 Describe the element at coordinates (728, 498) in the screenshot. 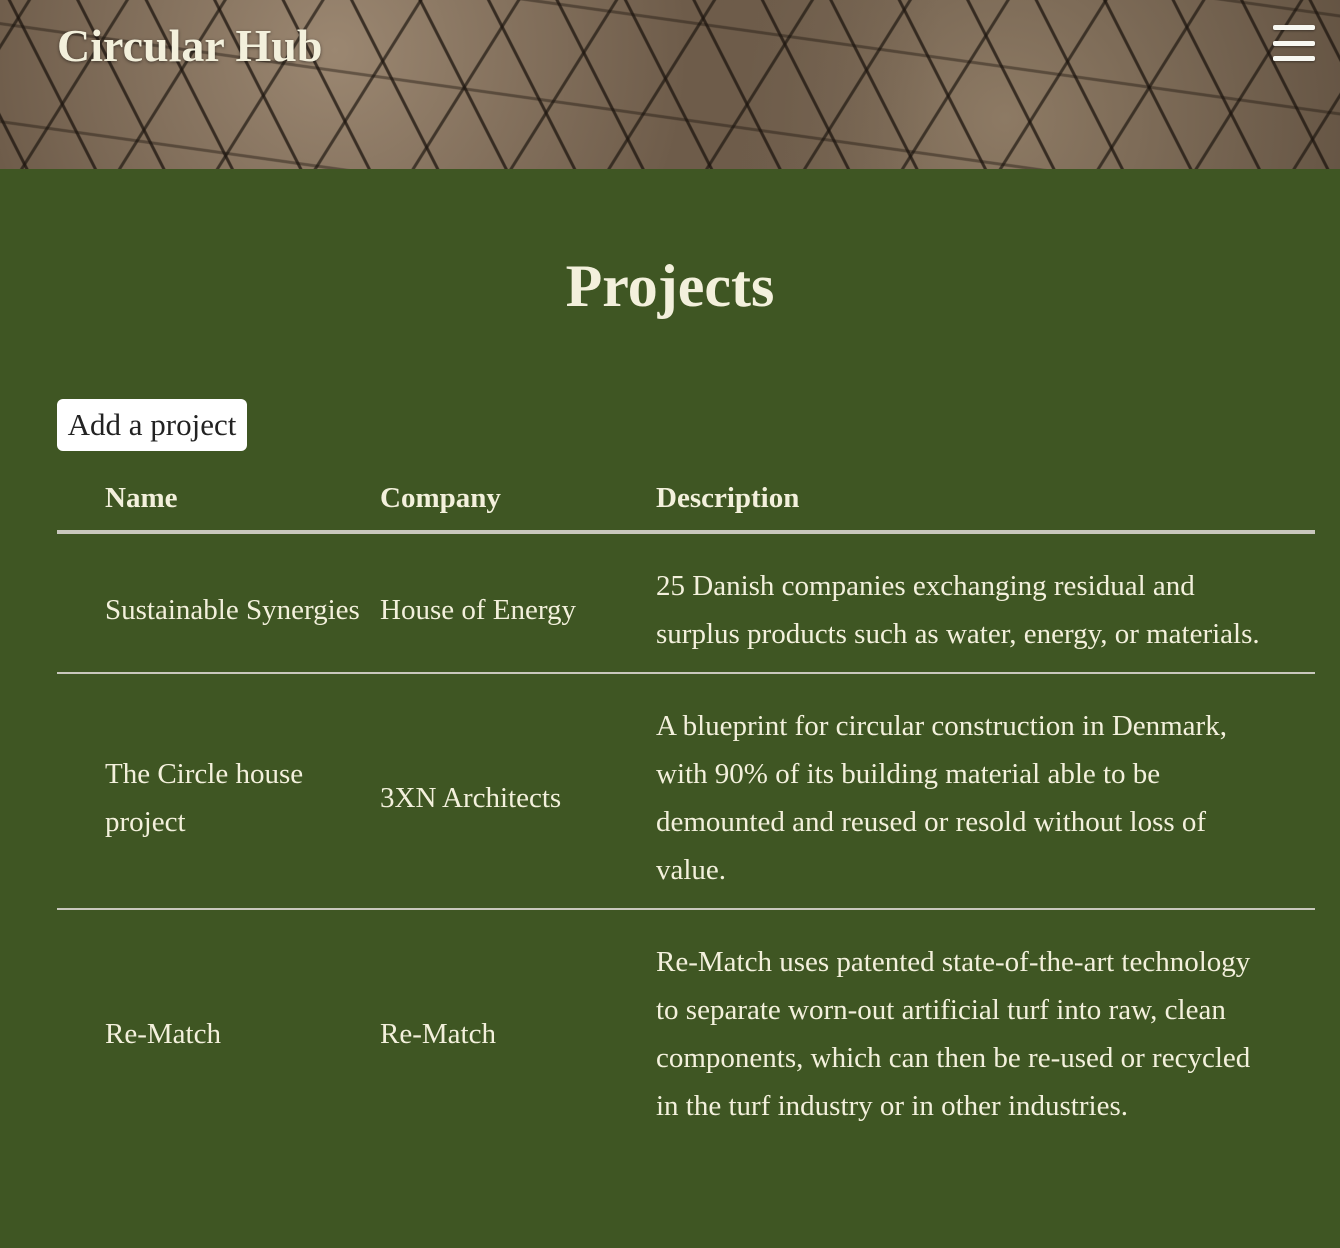

I see `column-header-description: Description` at that location.